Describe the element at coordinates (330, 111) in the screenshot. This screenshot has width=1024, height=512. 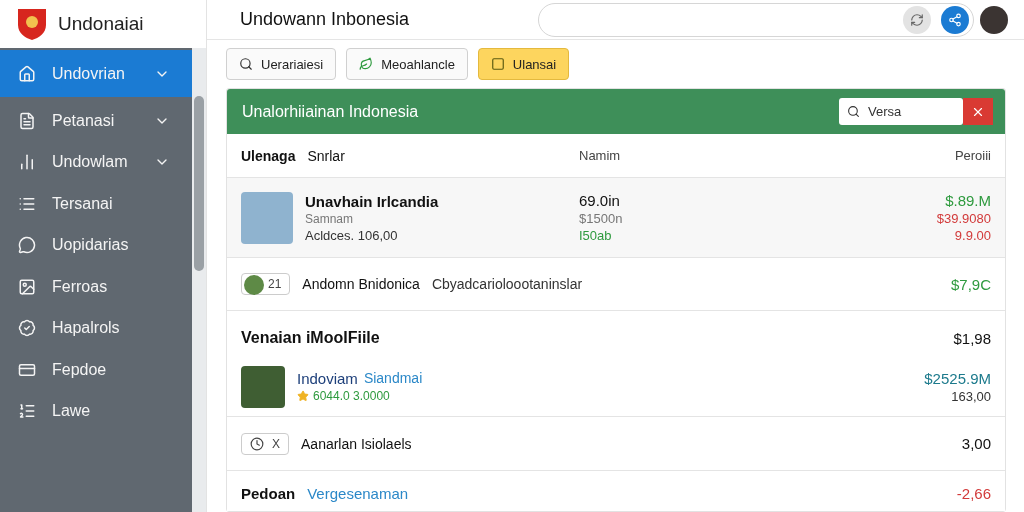
I see `panel-title: Unalorhiiainan Indonesia` at that location.